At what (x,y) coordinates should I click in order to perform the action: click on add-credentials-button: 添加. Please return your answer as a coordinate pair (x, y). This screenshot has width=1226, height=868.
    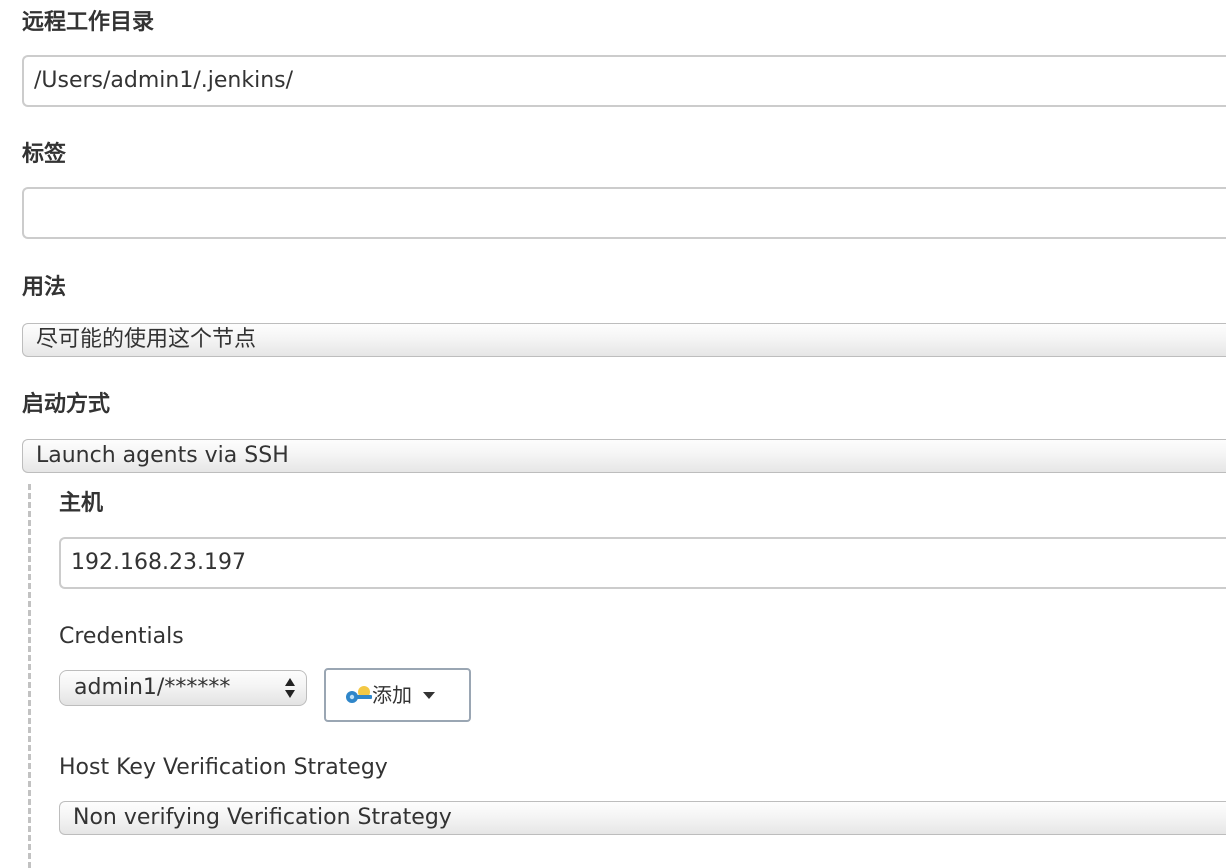
    Looking at the image, I should click on (397, 695).